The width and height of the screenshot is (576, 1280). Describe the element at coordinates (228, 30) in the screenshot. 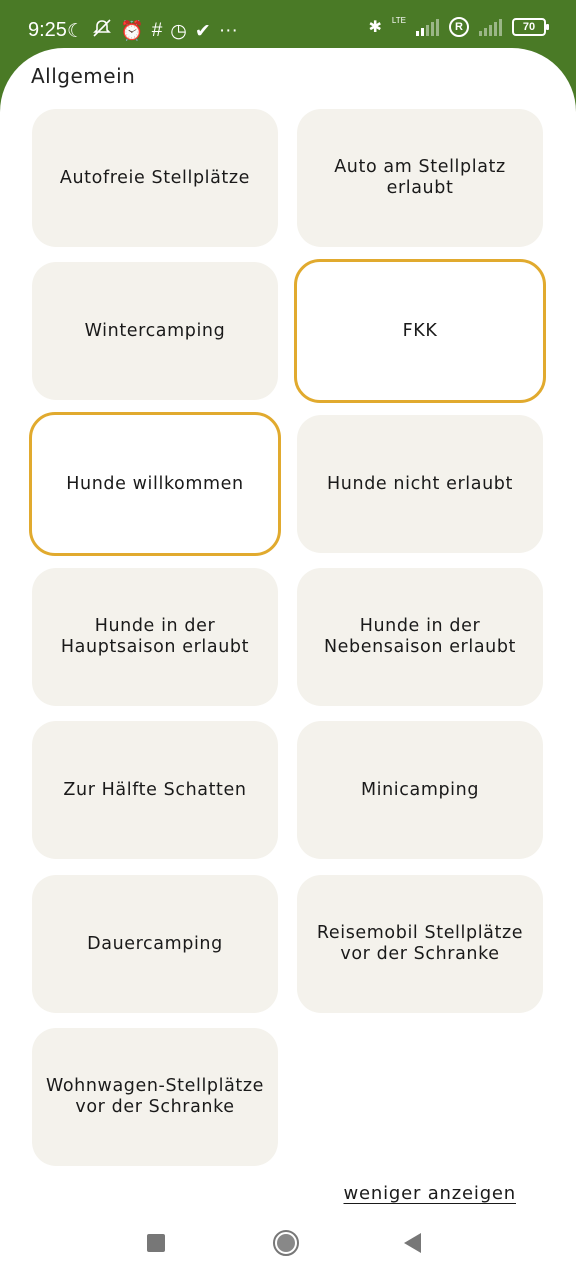

I see `more-icon: ···` at that location.